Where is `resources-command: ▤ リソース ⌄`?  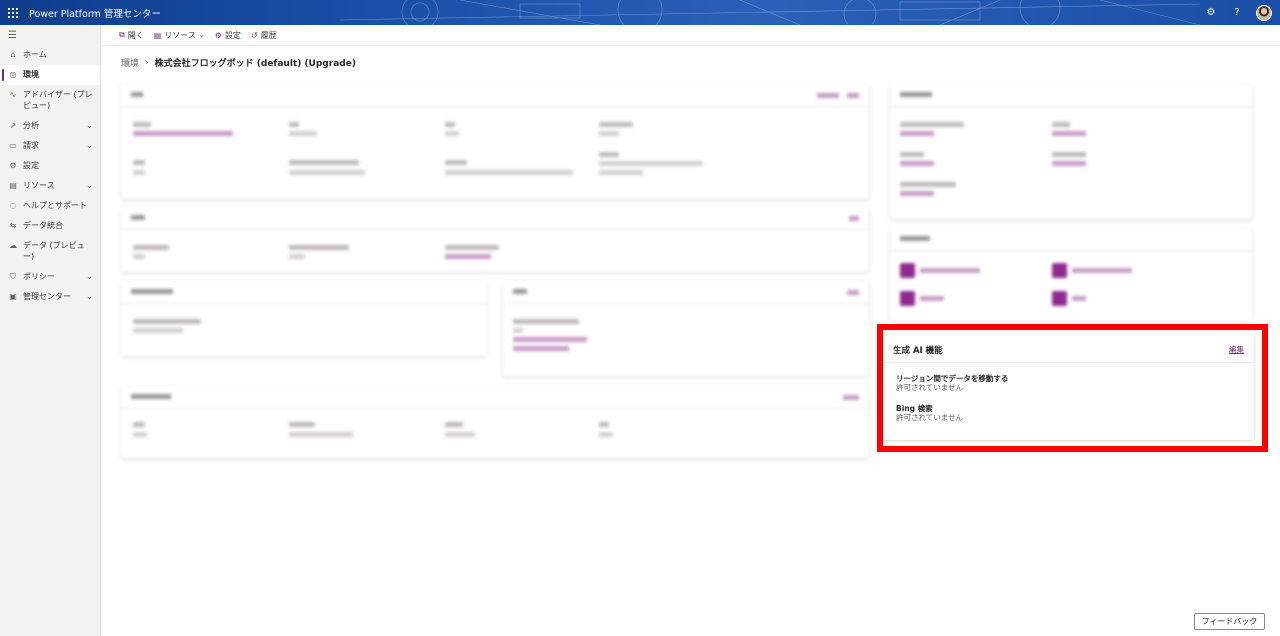 resources-command: ▤ リソース ⌄ is located at coordinates (179, 35).